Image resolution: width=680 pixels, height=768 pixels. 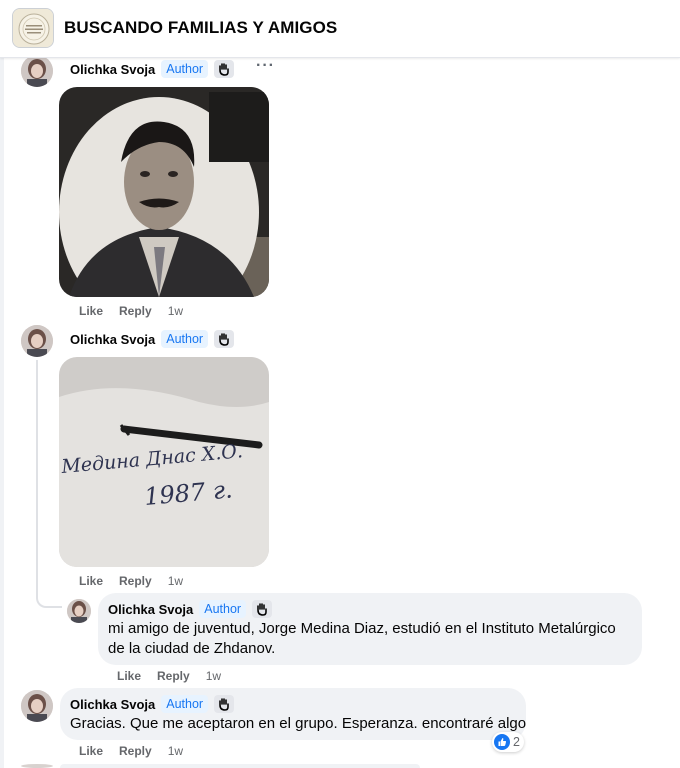 I want to click on reaction-summary: 2, so click(x=508, y=742).